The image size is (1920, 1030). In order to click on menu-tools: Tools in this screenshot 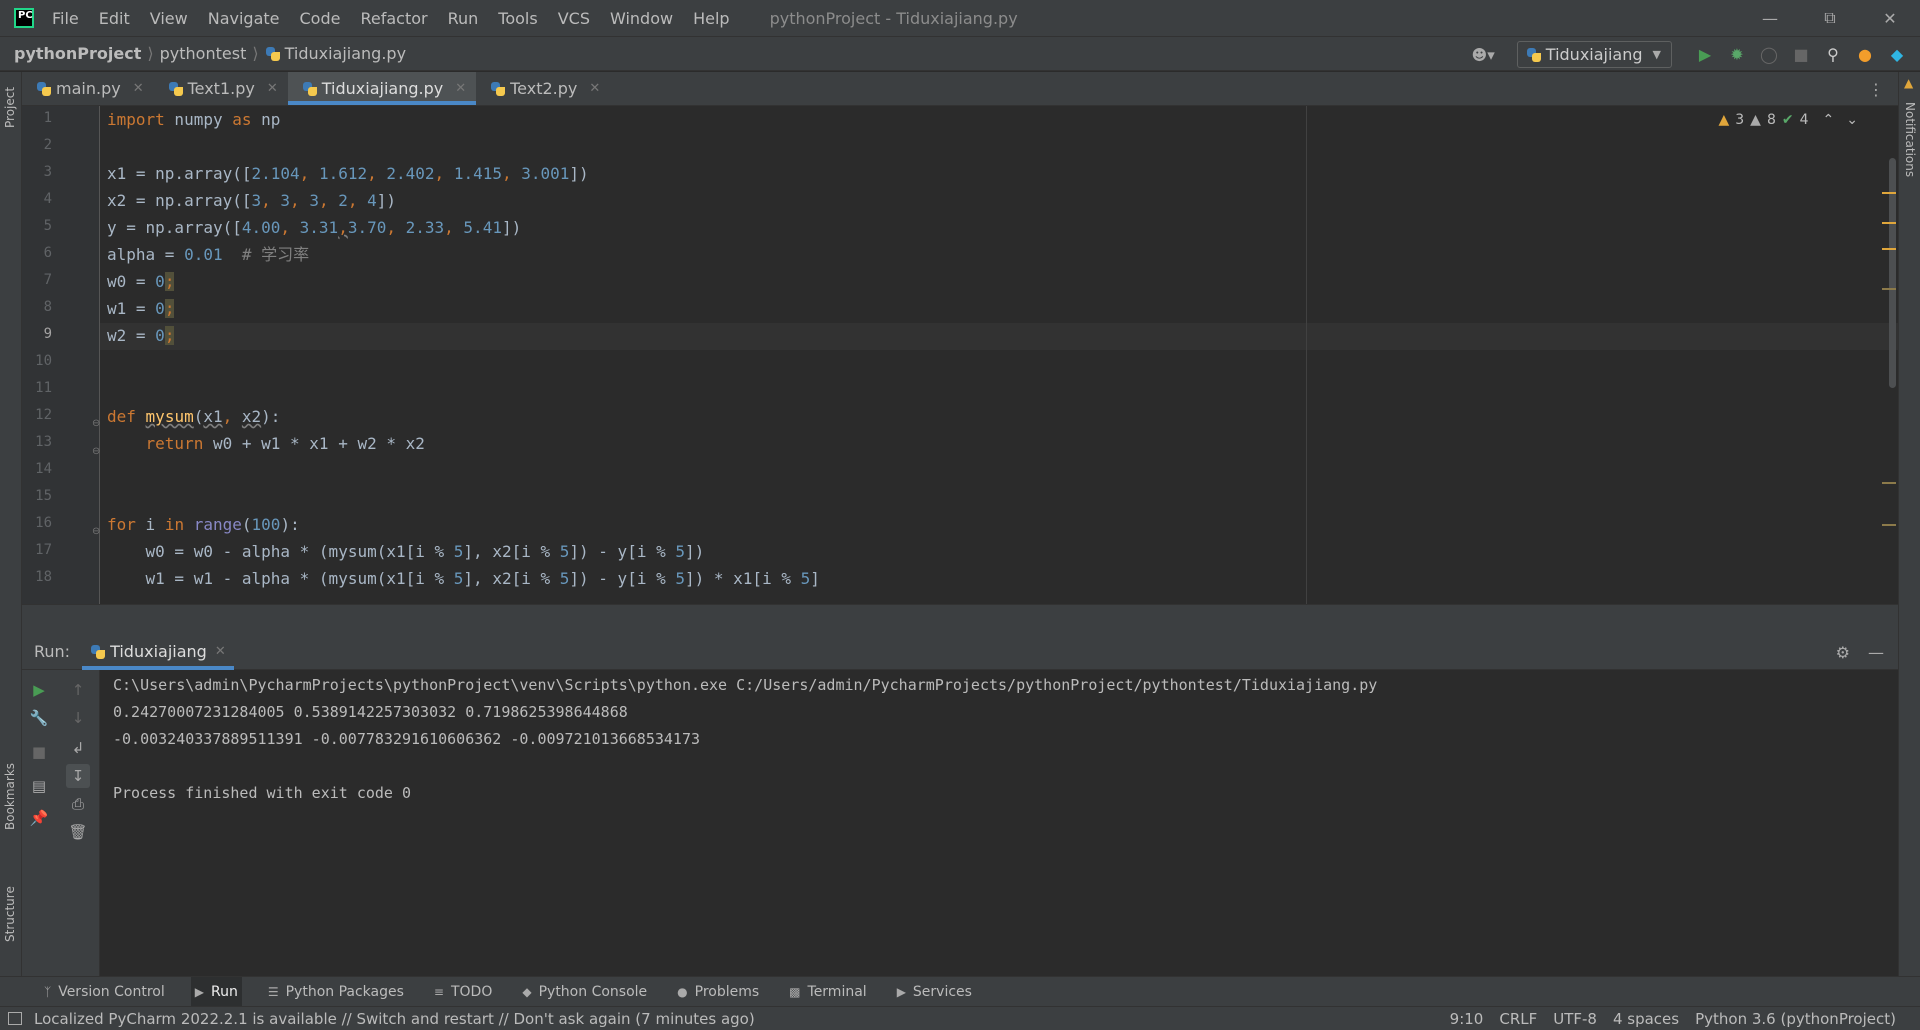, I will do `click(517, 18)`.